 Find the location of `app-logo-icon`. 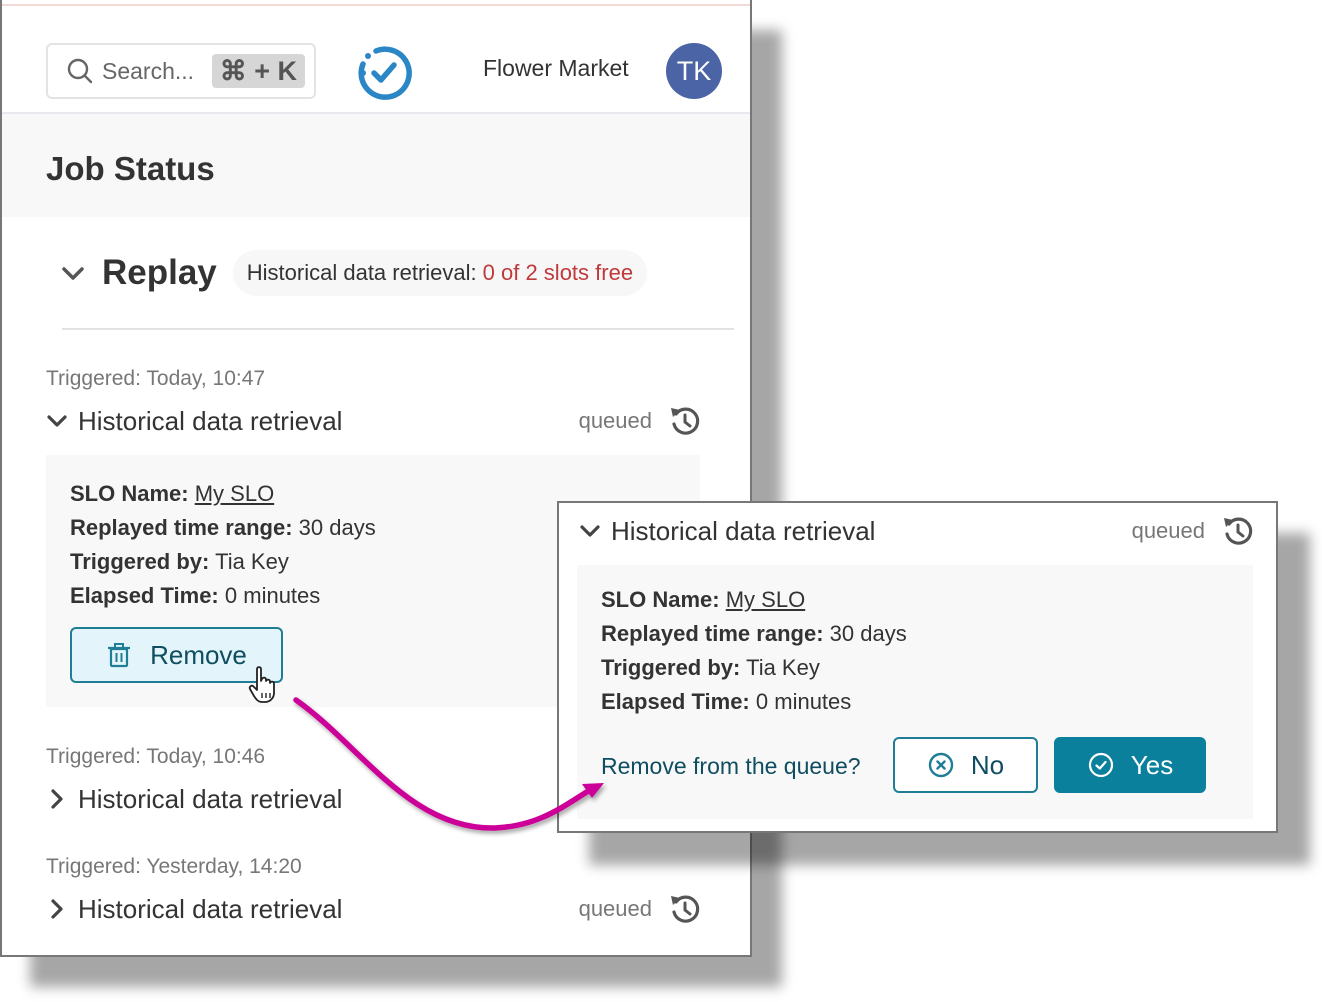

app-logo-icon is located at coordinates (385, 73).